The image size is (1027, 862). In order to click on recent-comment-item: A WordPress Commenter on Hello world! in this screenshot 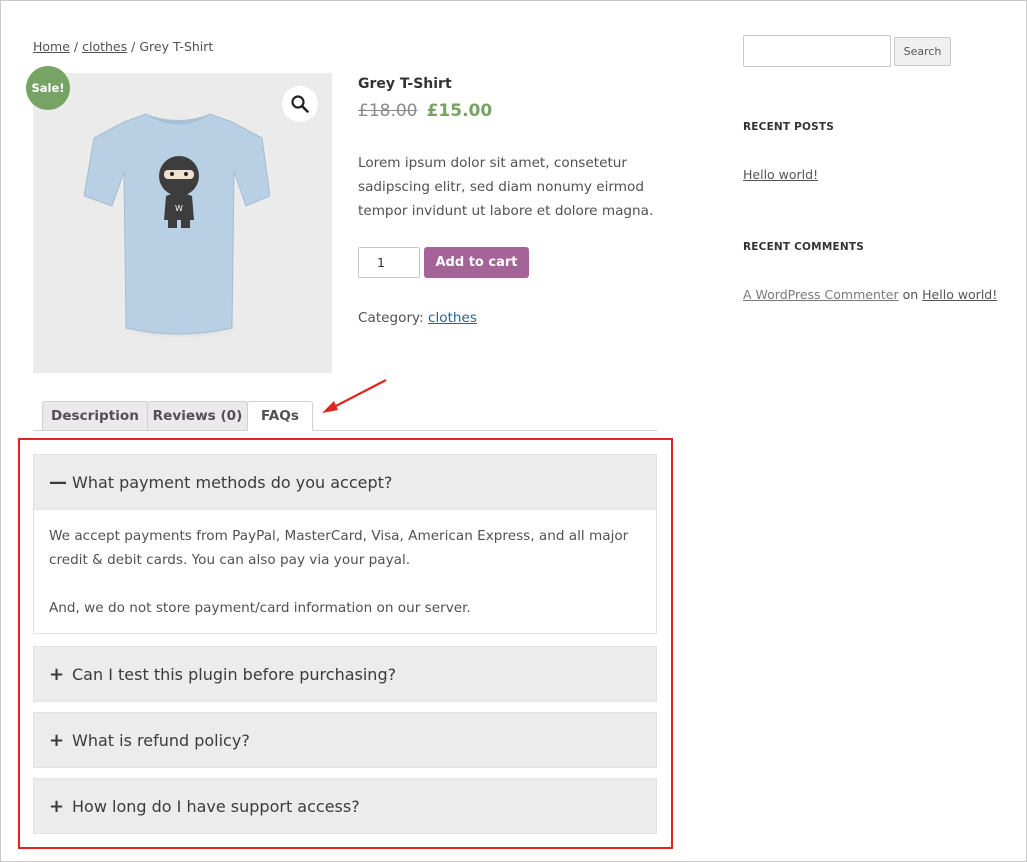, I will do `click(870, 294)`.